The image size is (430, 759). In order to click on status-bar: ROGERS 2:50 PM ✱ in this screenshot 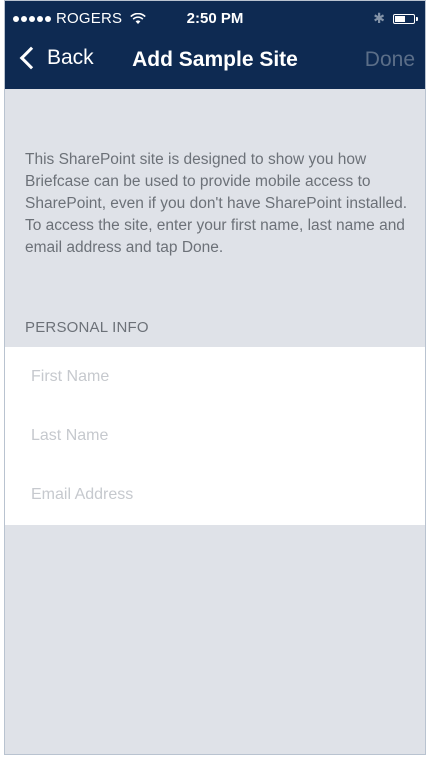, I will do `click(215, 19)`.